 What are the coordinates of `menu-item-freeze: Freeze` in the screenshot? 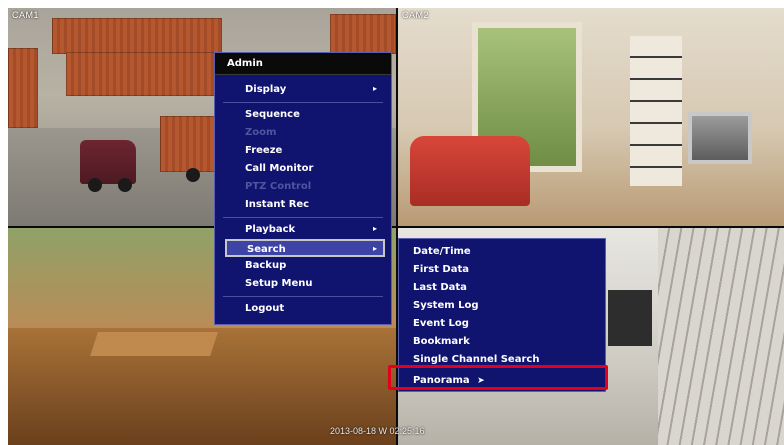 It's located at (303, 151).